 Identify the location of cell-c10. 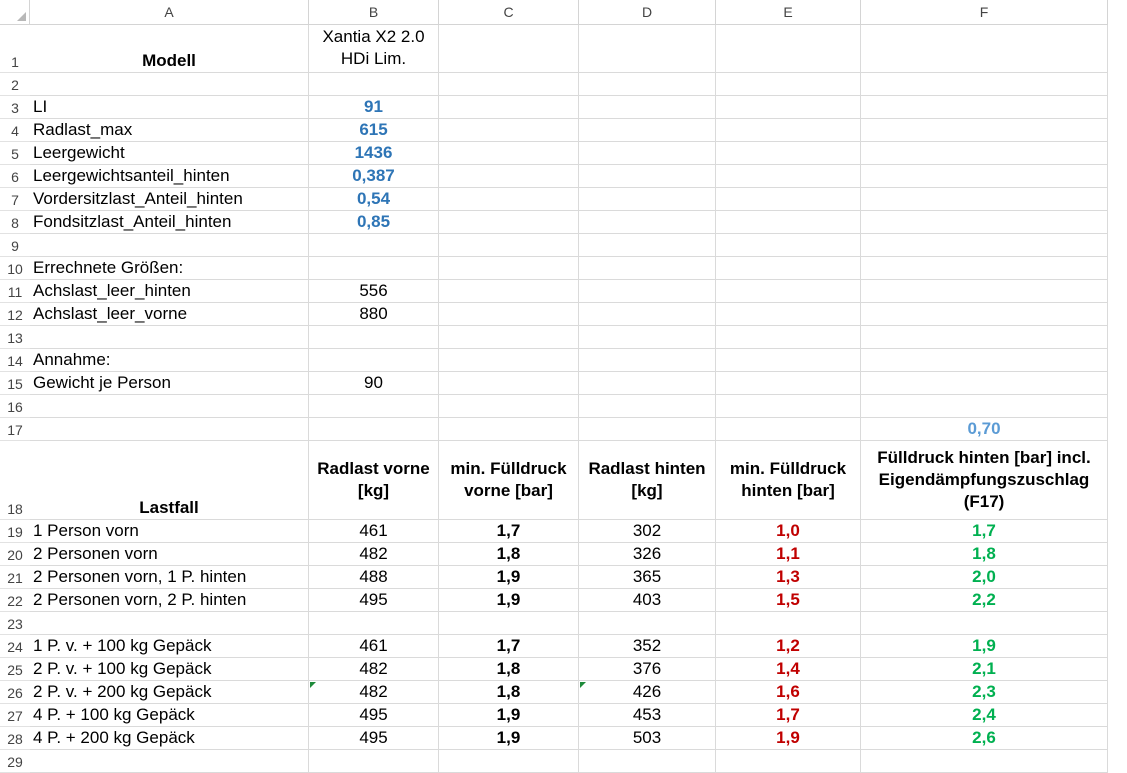
(509, 268).